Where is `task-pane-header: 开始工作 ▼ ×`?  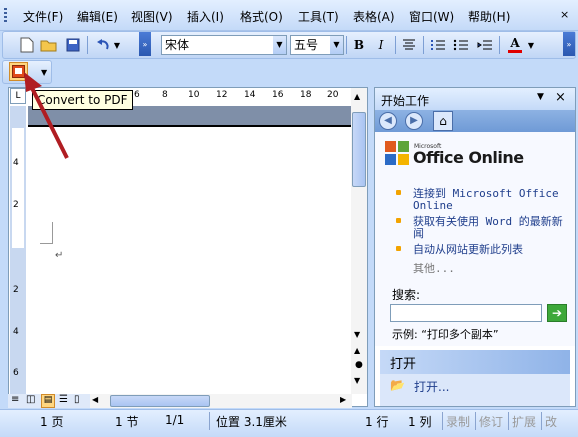
task-pane-header: 开始工作 ▼ × is located at coordinates (475, 99).